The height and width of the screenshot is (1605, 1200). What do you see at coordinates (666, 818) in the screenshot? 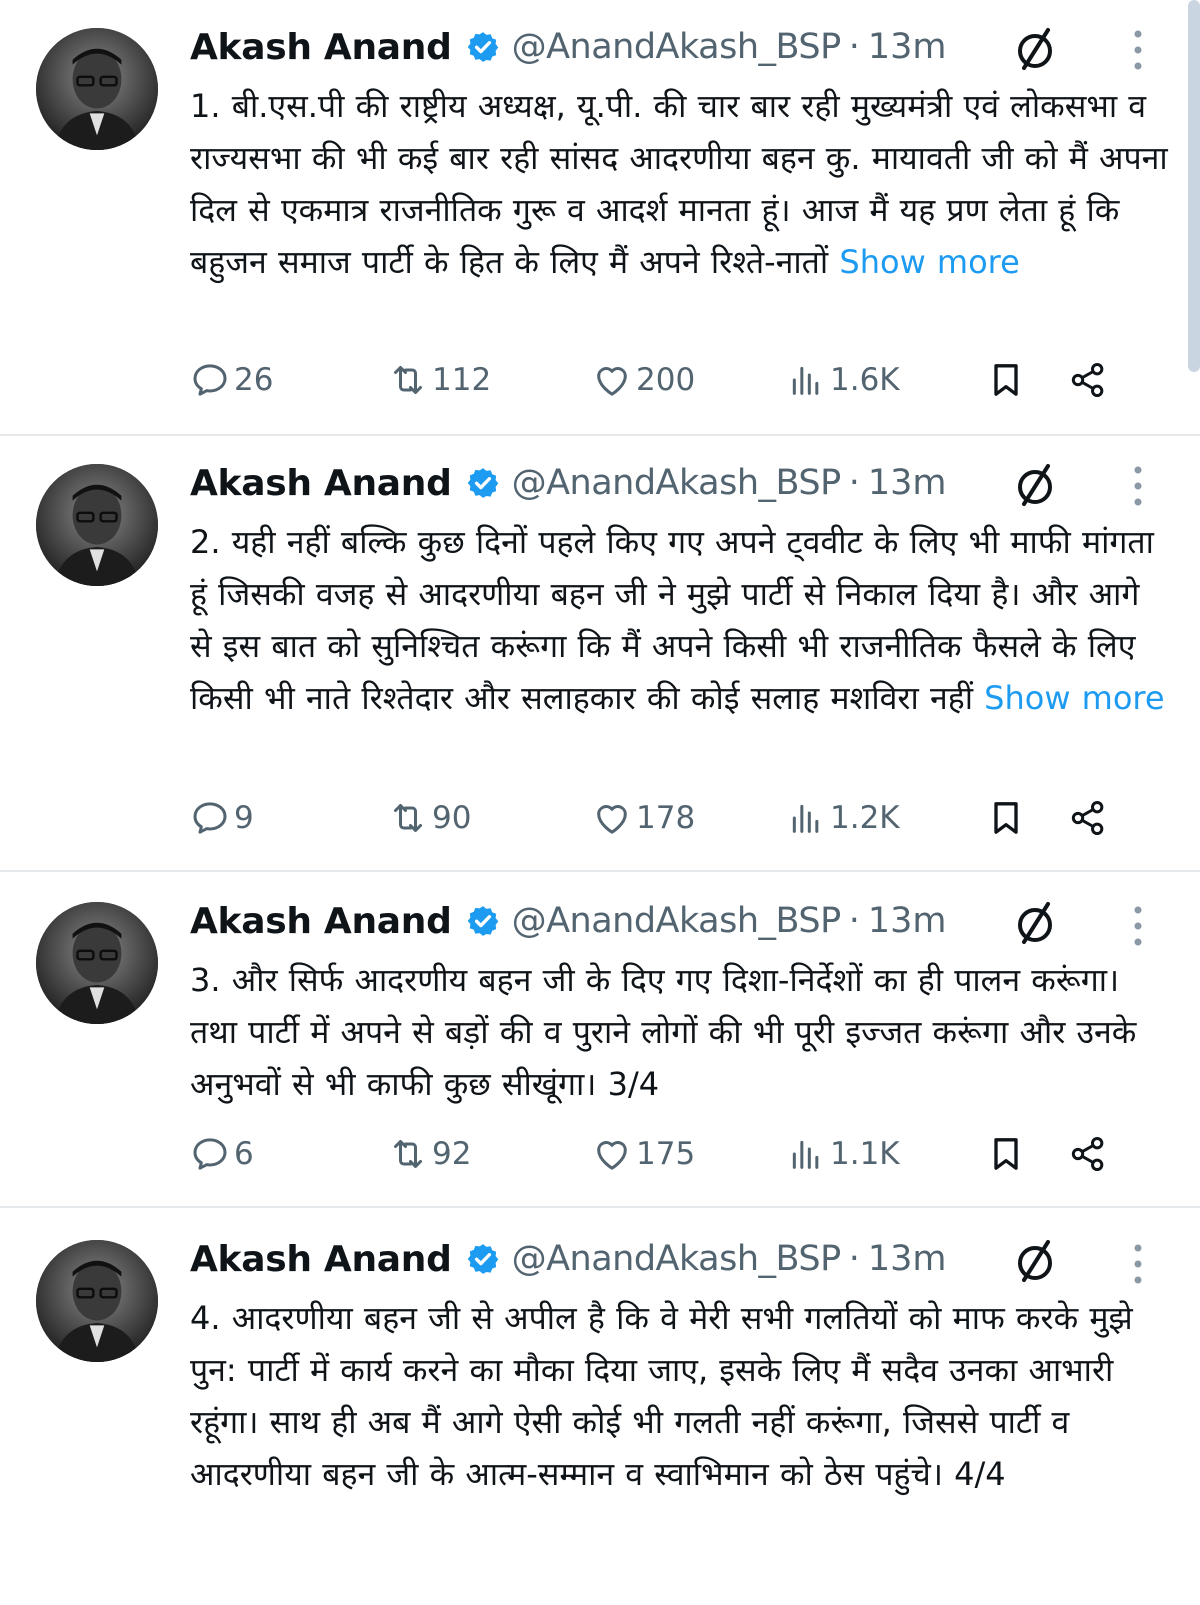
I see `like-count: 178` at bounding box center [666, 818].